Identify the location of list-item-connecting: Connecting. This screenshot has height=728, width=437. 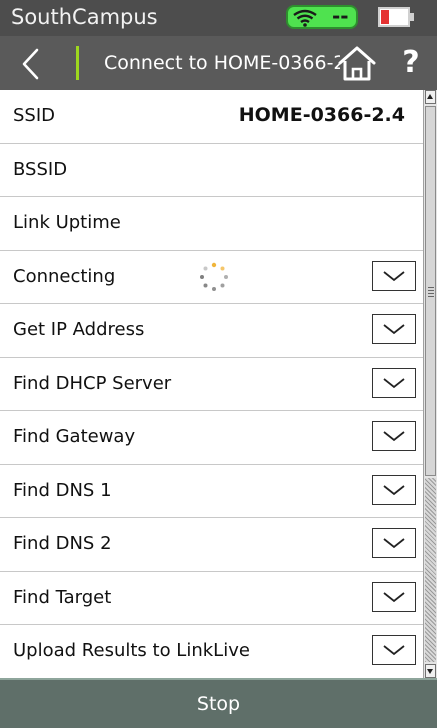
(211, 277).